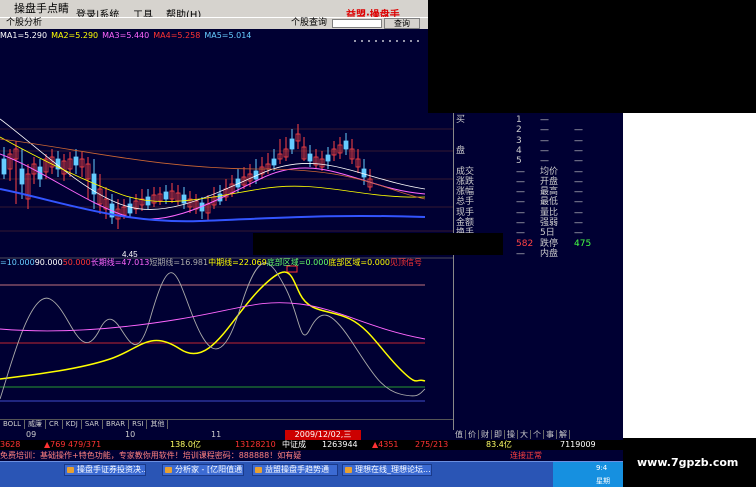 This screenshot has width=756, height=487. I want to click on quote-tab: 个, so click(537, 434).